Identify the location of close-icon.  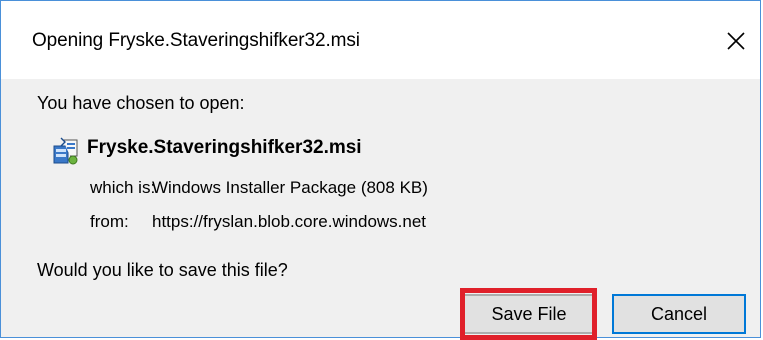
(736, 41).